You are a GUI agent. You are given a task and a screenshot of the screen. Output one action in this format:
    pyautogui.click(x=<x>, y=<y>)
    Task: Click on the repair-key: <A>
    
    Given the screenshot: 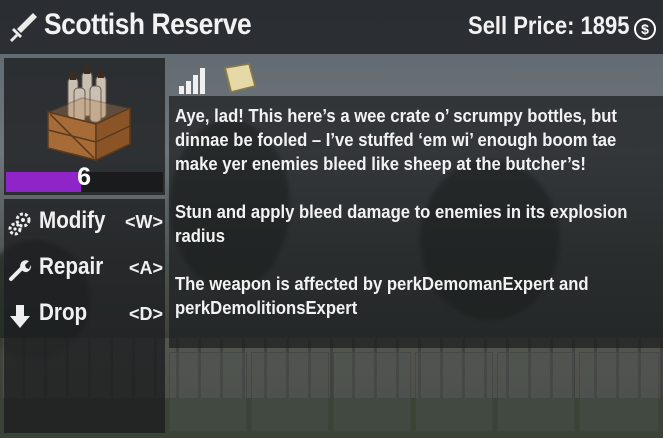 What is the action you would take?
    pyautogui.click(x=145, y=268)
    